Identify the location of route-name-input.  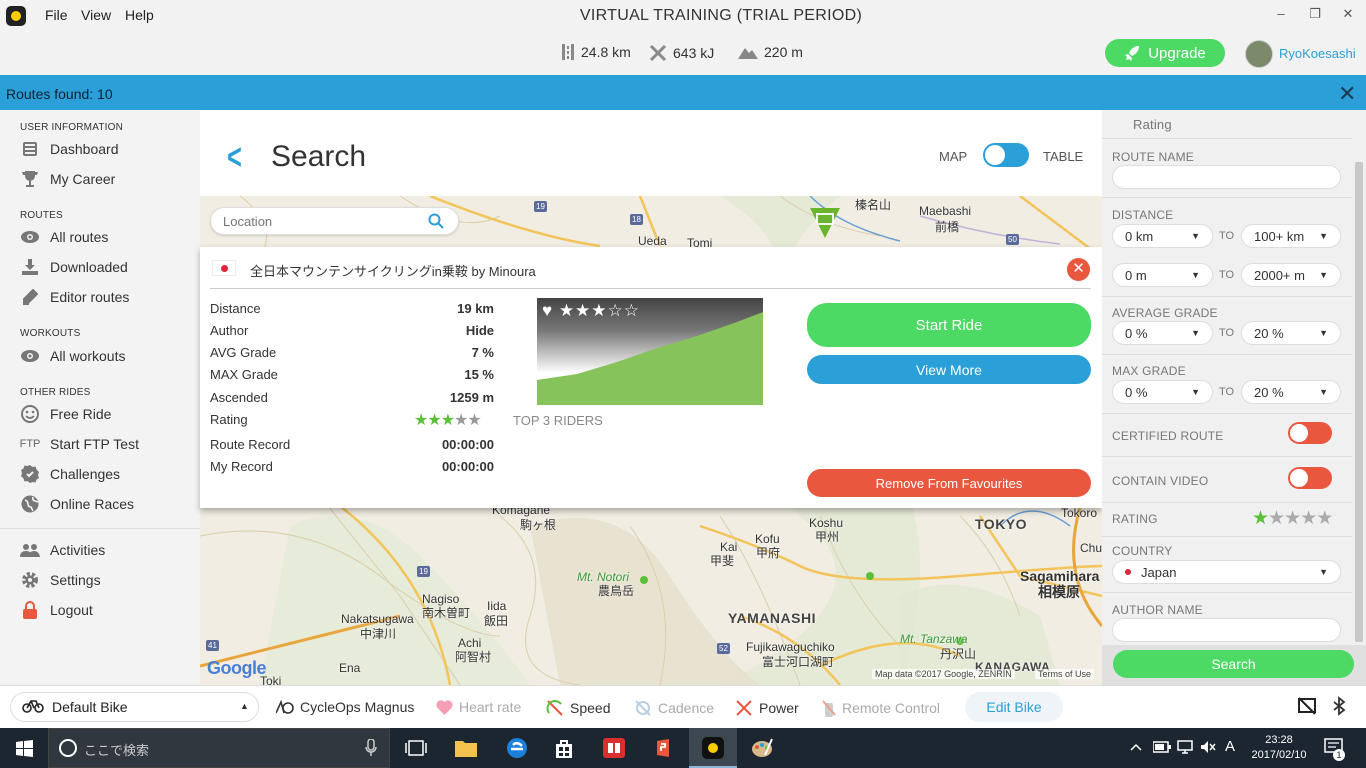
(1226, 177).